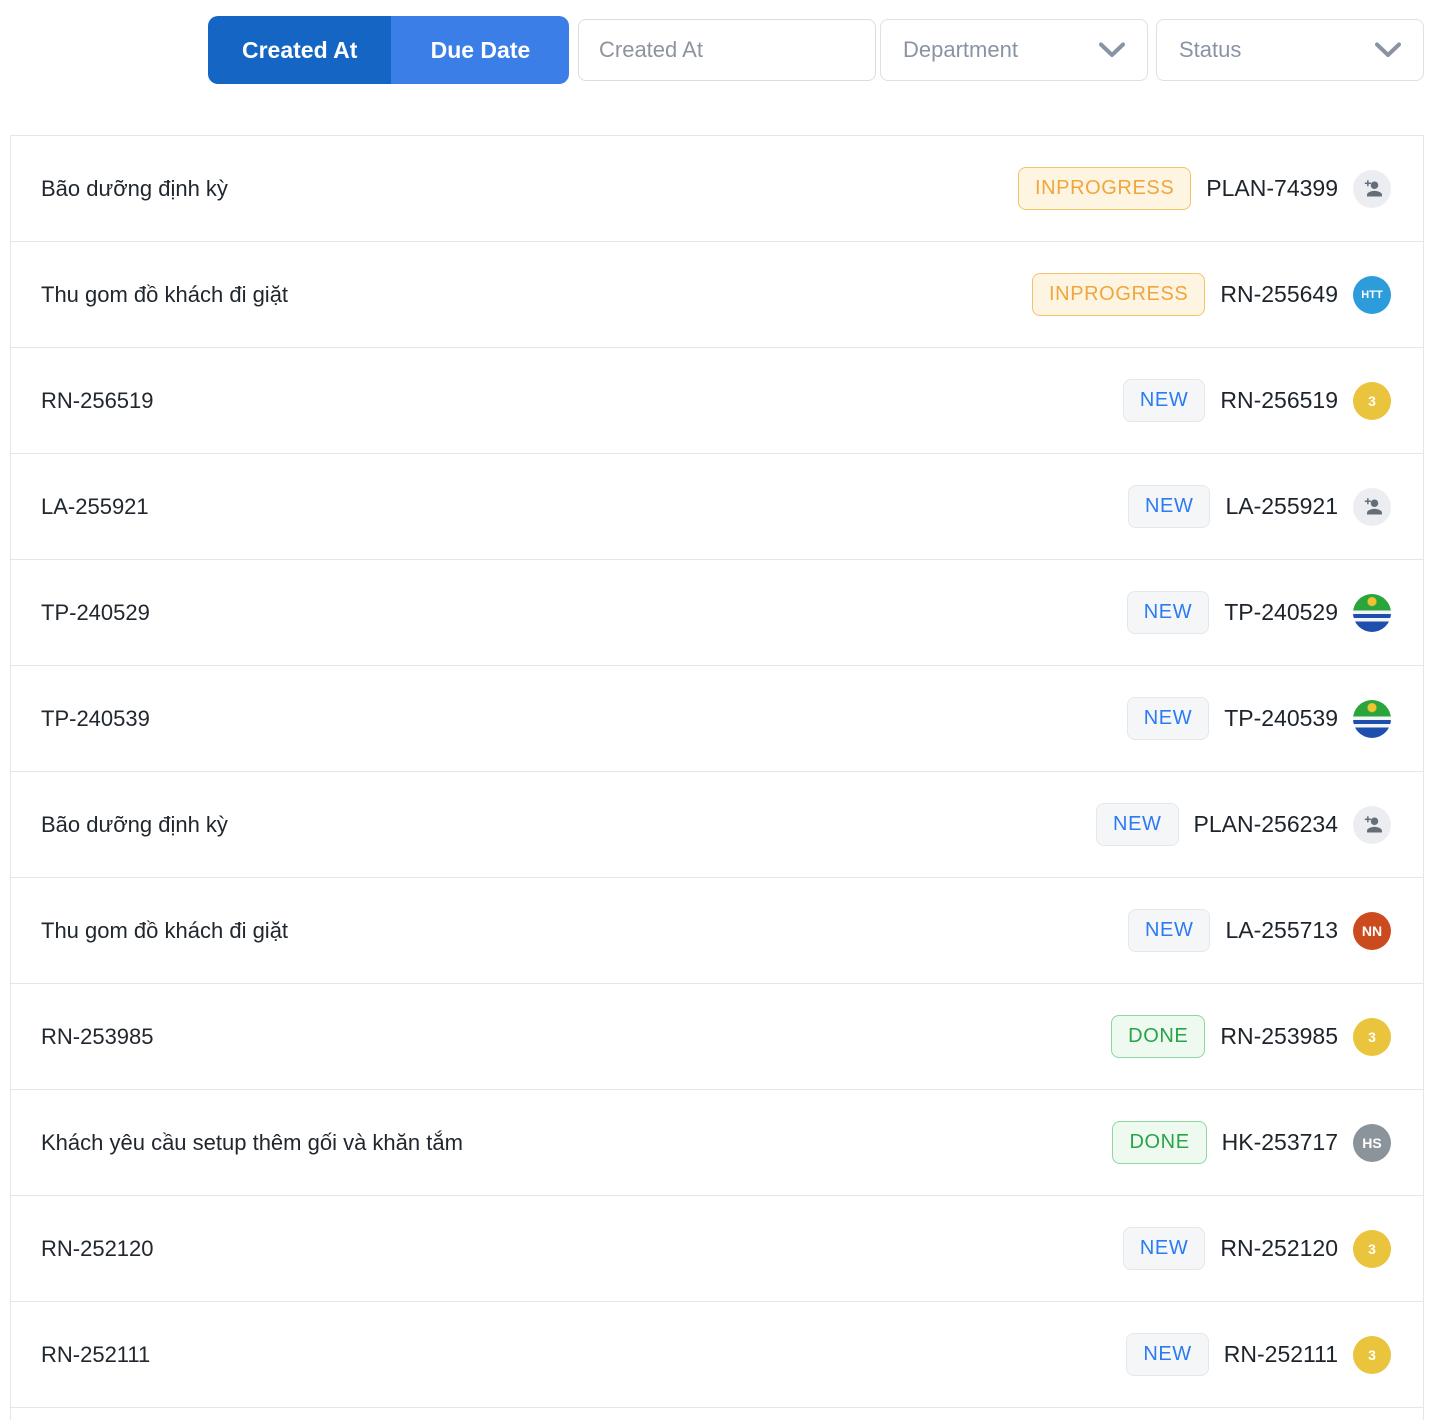  What do you see at coordinates (1279, 1036) in the screenshot?
I see `task-id: RN-253985` at bounding box center [1279, 1036].